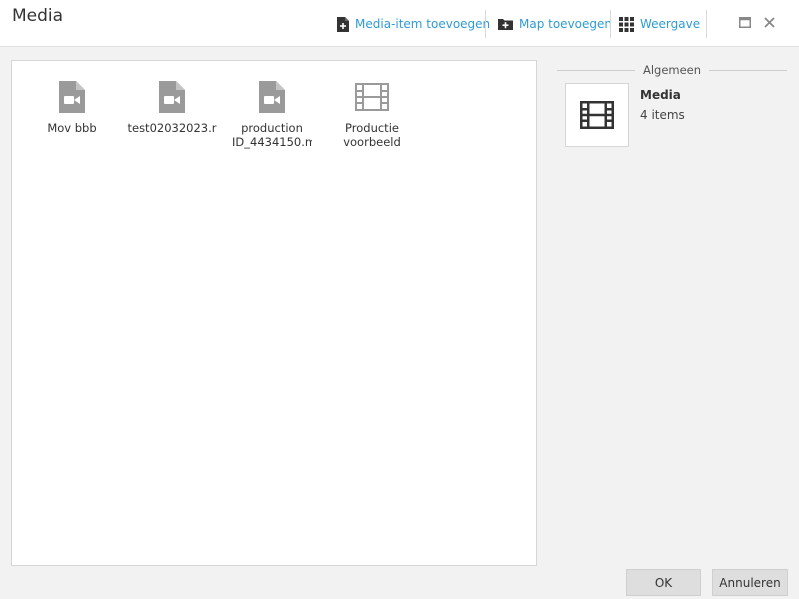 This screenshot has width=799, height=599. I want to click on media-item-label: test02032023.r, so click(172, 128).